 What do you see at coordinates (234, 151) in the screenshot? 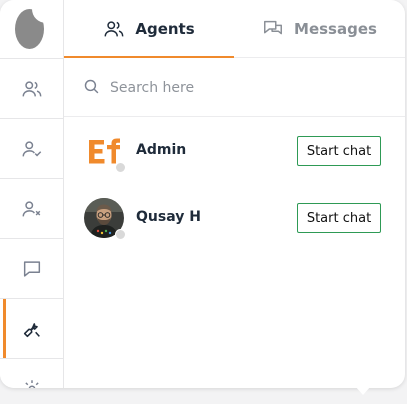
I see `agent-row: Admin Start chat` at bounding box center [234, 151].